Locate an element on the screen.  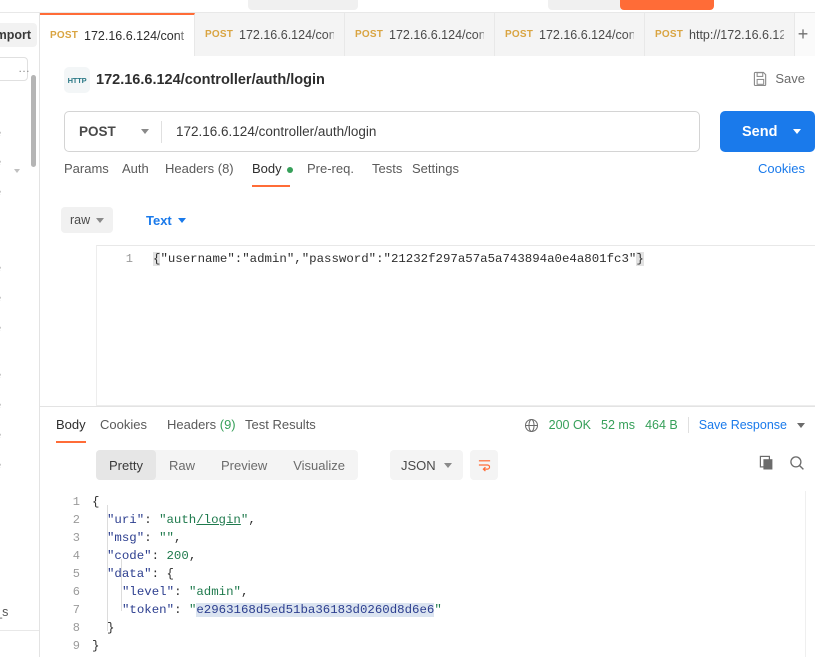
body-mode-selector: raw is located at coordinates (87, 220).